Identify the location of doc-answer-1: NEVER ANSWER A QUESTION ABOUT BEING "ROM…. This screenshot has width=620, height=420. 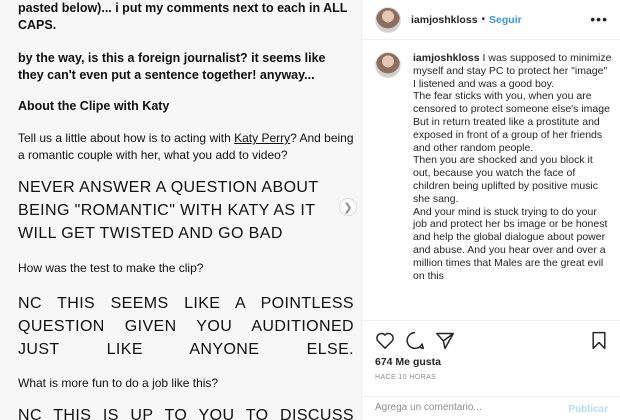
(168, 210).